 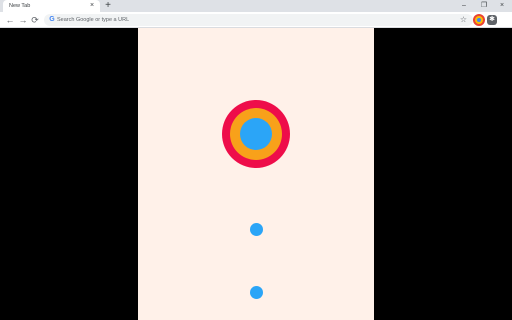 I want to click on profile-icon, so click(x=479, y=20).